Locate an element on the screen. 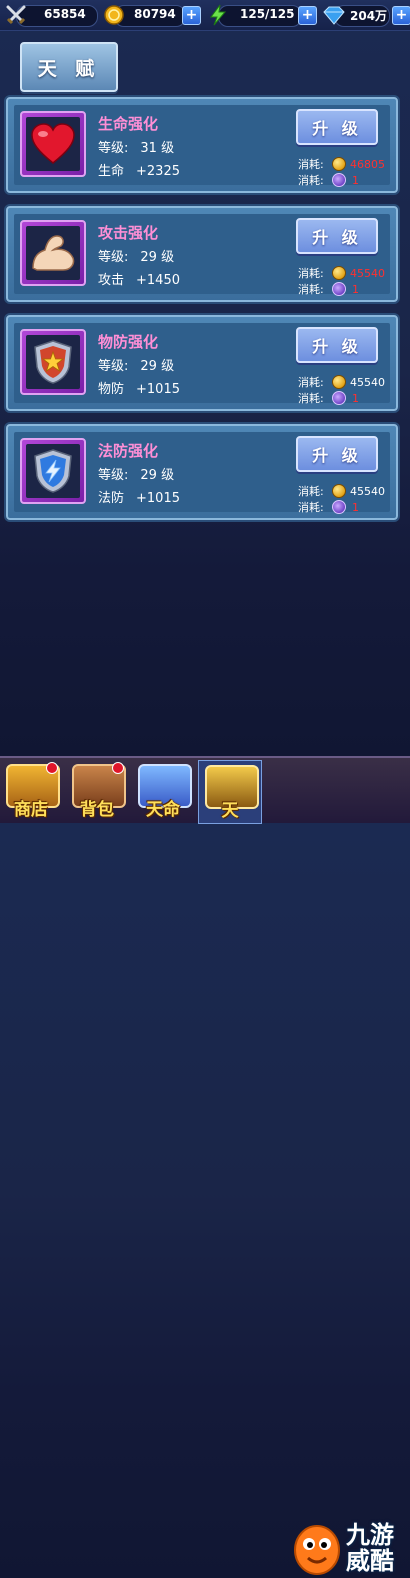 This screenshot has height=1578, width=410. talent-name: 法防强化 is located at coordinates (128, 451).